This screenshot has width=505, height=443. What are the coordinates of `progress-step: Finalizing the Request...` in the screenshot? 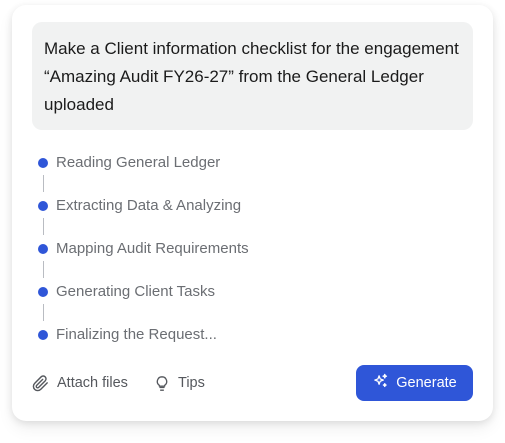 It's located at (238, 343).